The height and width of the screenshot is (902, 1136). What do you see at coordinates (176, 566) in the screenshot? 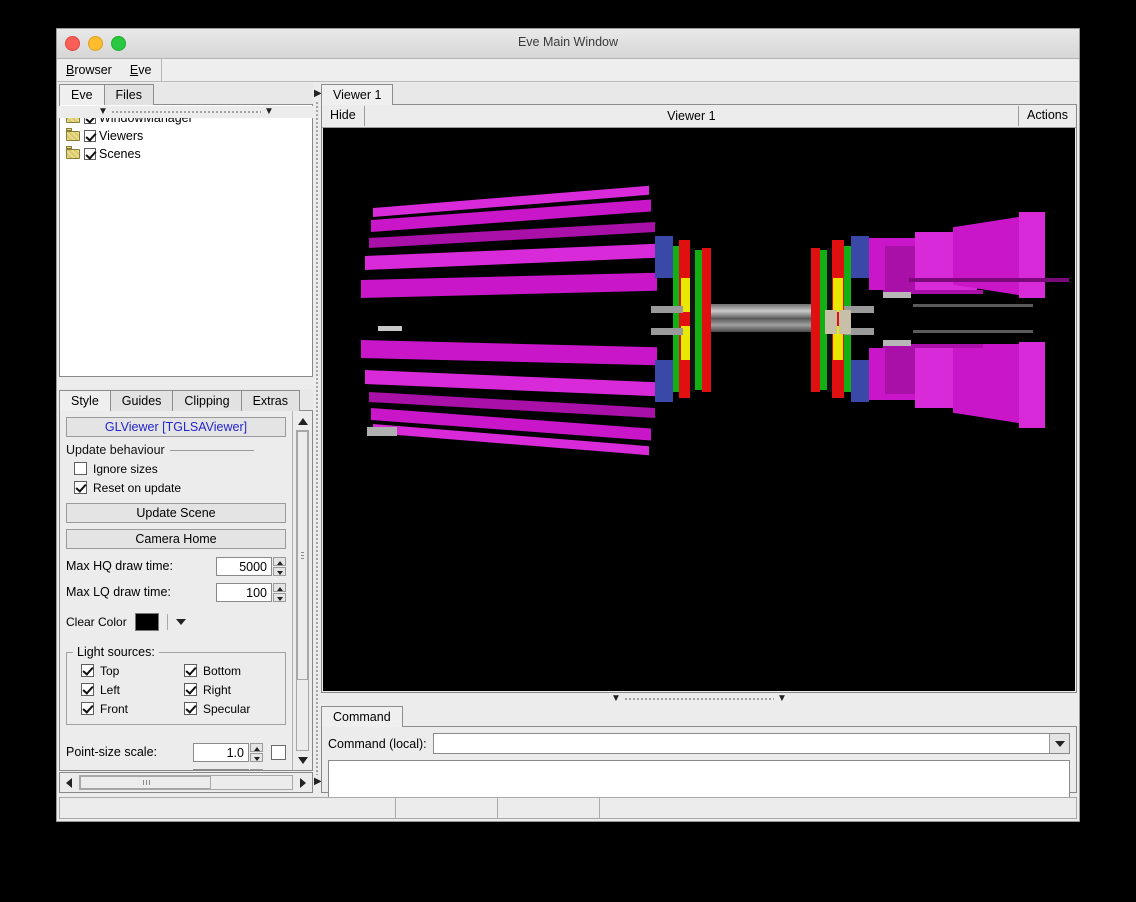
I see `max-hq-draw-time-row: Max HQ draw time: 5000` at bounding box center [176, 566].